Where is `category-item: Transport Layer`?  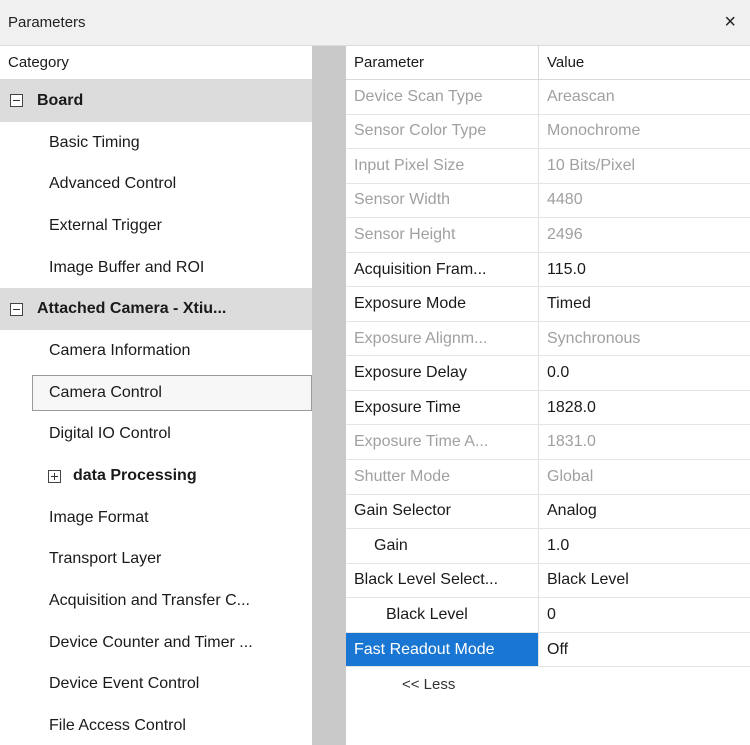
category-item: Transport Layer is located at coordinates (156, 560).